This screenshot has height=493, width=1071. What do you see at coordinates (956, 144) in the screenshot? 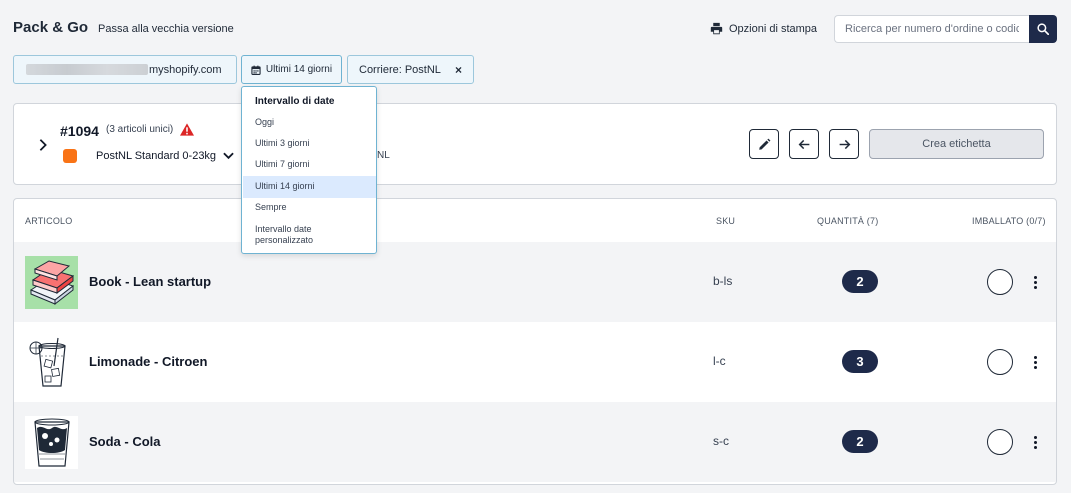
I see `create-label-button: Crea etichetta` at bounding box center [956, 144].